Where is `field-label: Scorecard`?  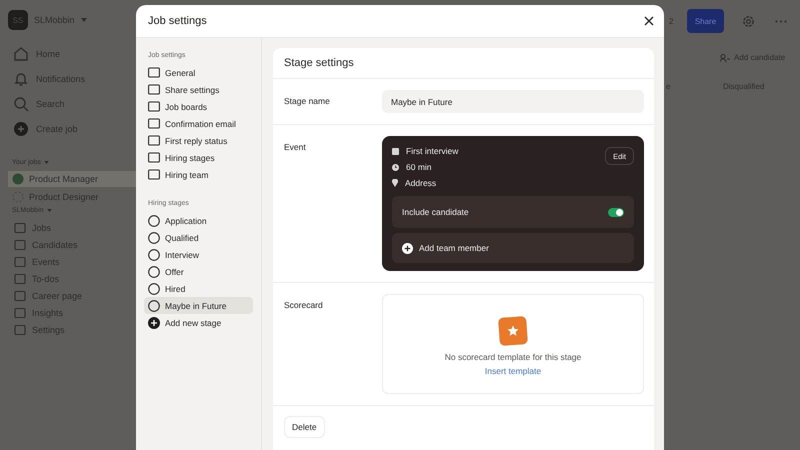
field-label: Scorecard is located at coordinates (304, 305).